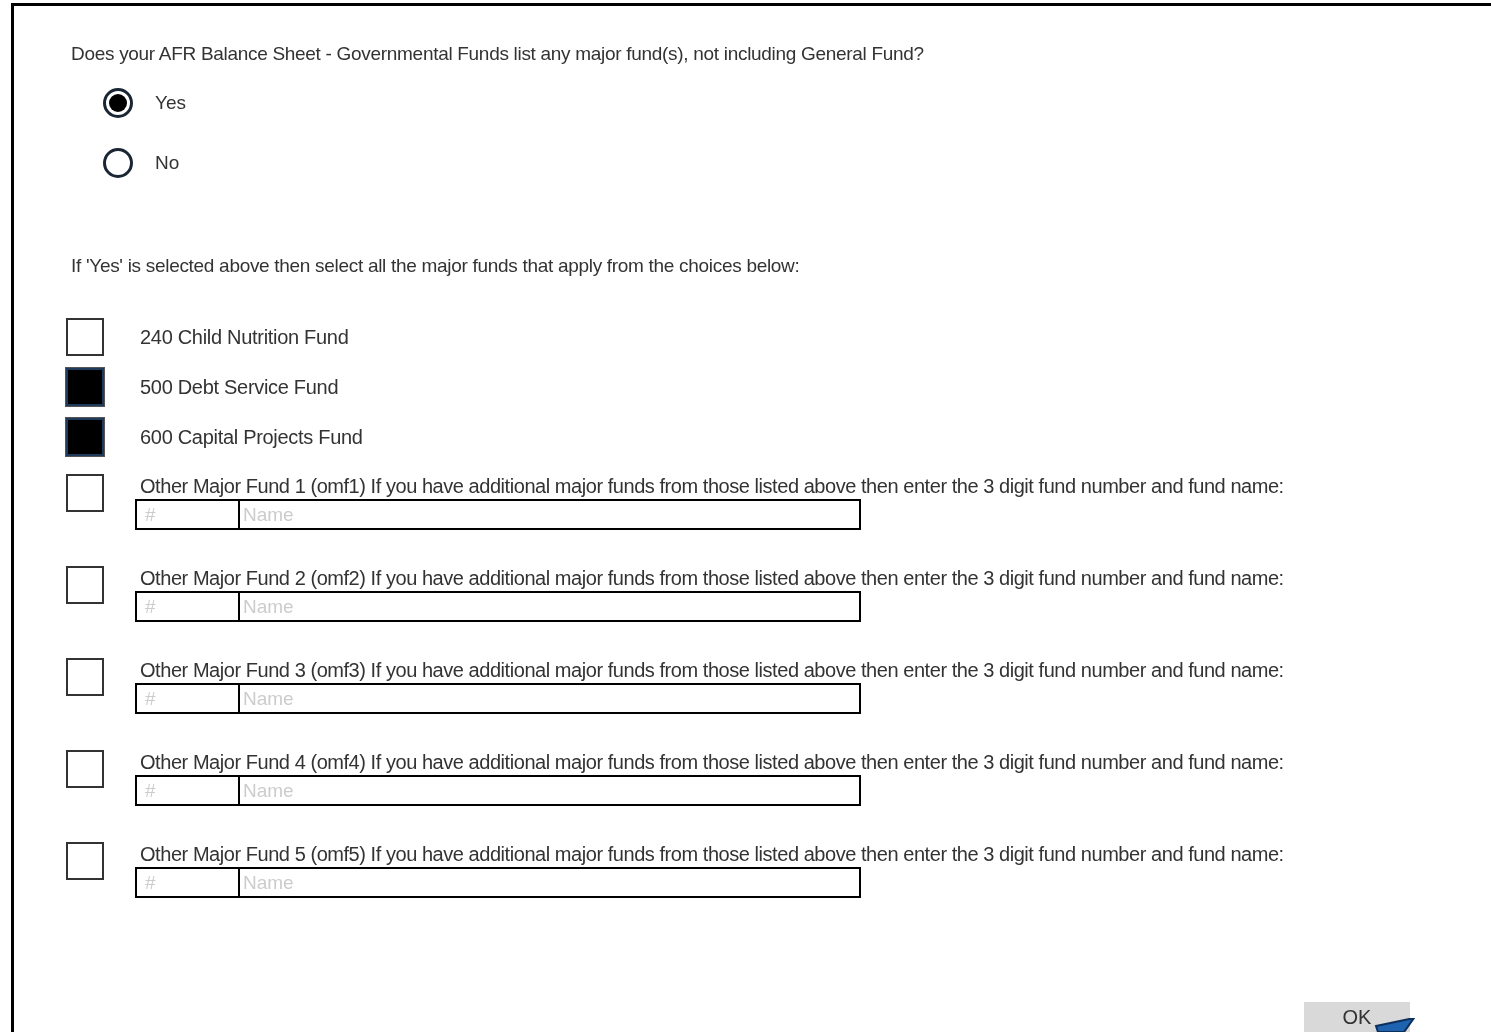 The width and height of the screenshot is (1491, 1032). I want to click on instruction-text: If 'Yes' is selected above then select all the major funds that apply from the choices below:, so click(436, 266).